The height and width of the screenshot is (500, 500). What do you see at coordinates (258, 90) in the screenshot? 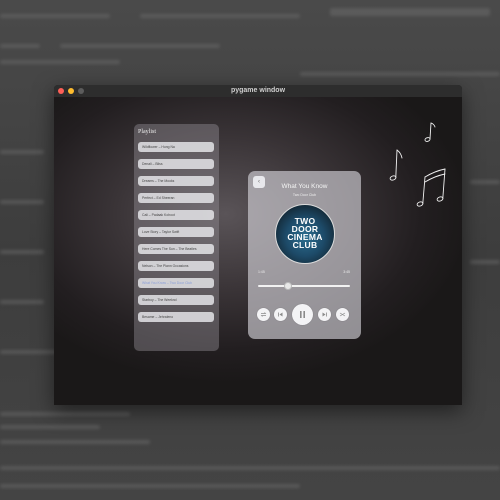
I see `window-title: pygame window` at bounding box center [258, 90].